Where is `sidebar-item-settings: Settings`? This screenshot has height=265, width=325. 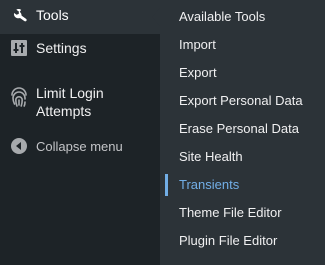
sidebar-item-settings: Settings is located at coordinates (80, 51).